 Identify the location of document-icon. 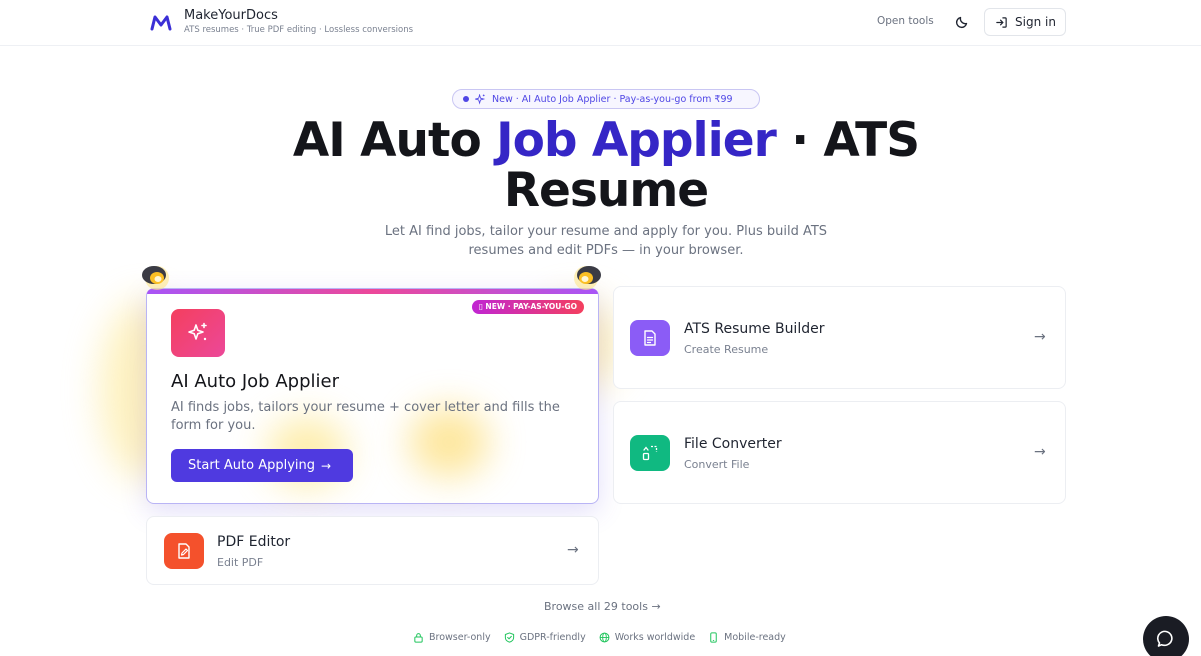
(650, 338).